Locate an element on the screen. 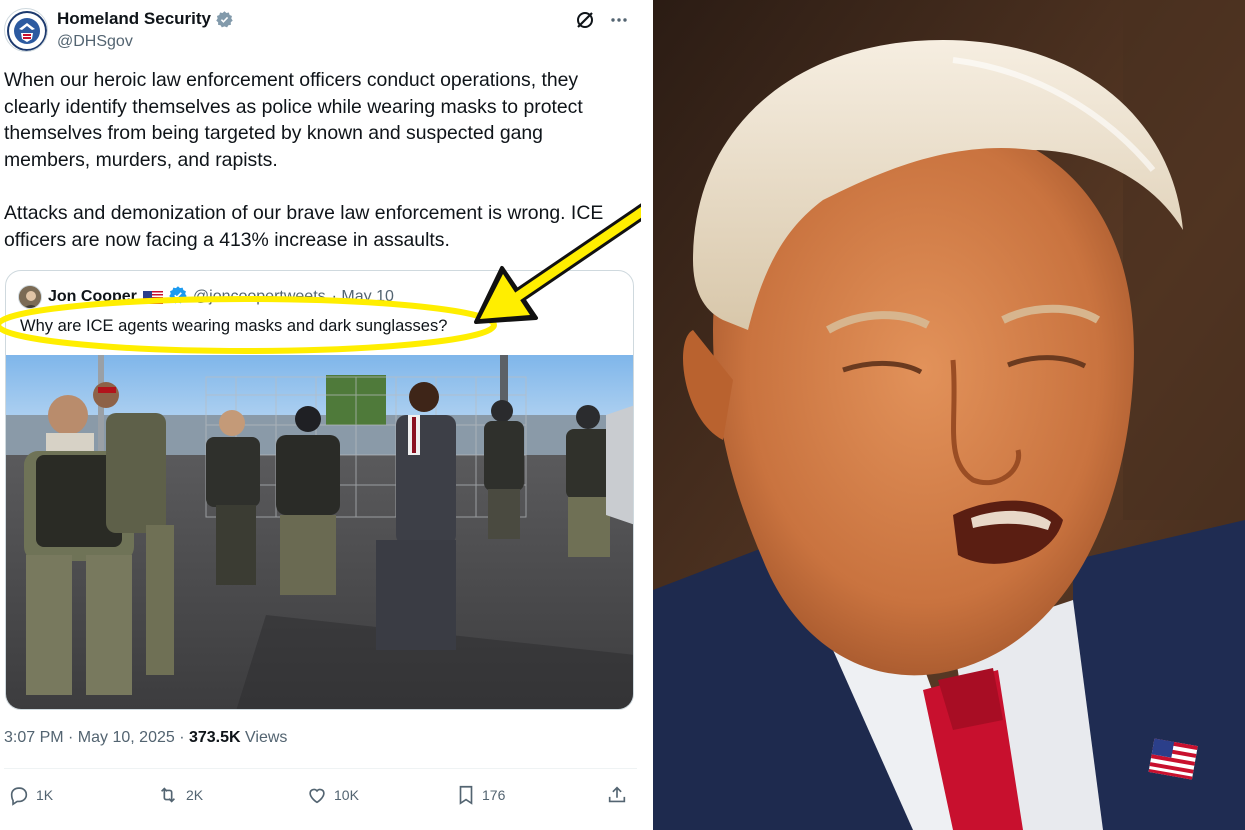 The width and height of the screenshot is (1245, 830). more-icon is located at coordinates (619, 20).